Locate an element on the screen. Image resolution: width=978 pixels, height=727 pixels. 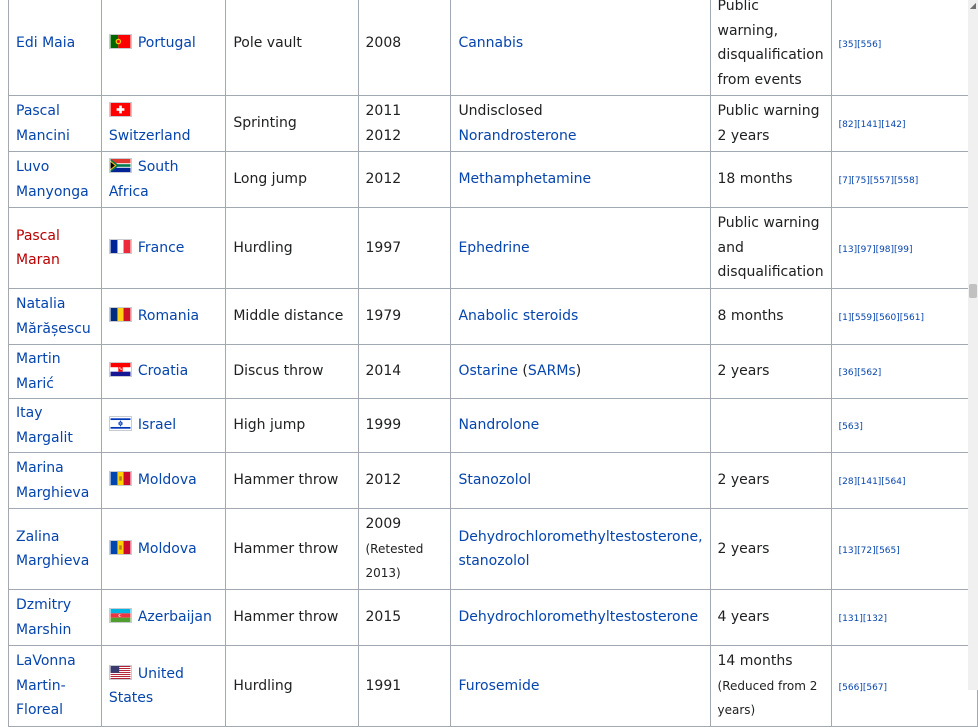
vertical-scrollbar: ◢ is located at coordinates (973, 345).